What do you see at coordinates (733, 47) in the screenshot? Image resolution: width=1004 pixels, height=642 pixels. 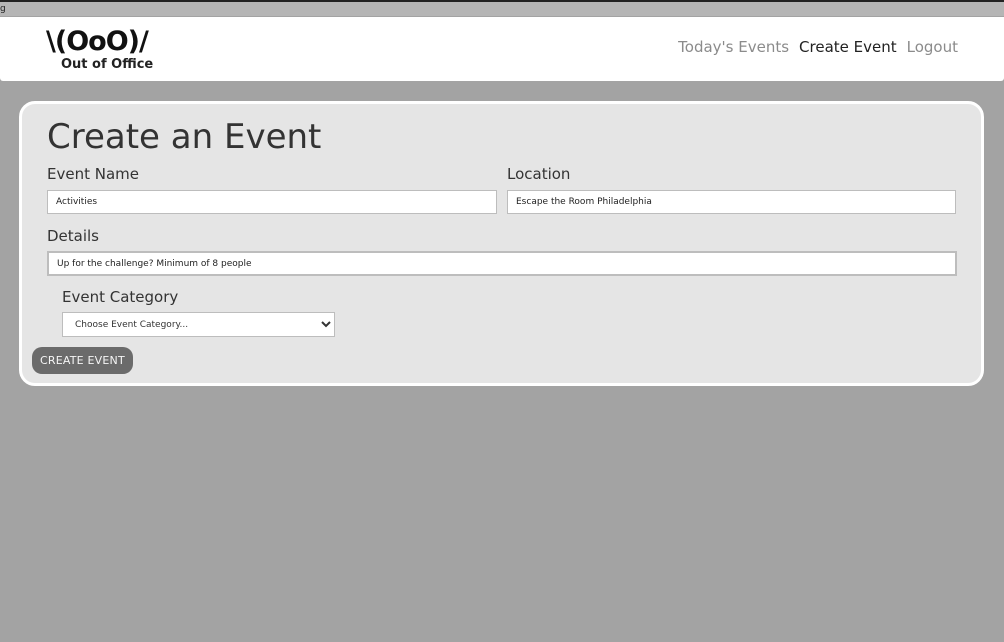 I see `nav-todays-events: Today's Events` at bounding box center [733, 47].